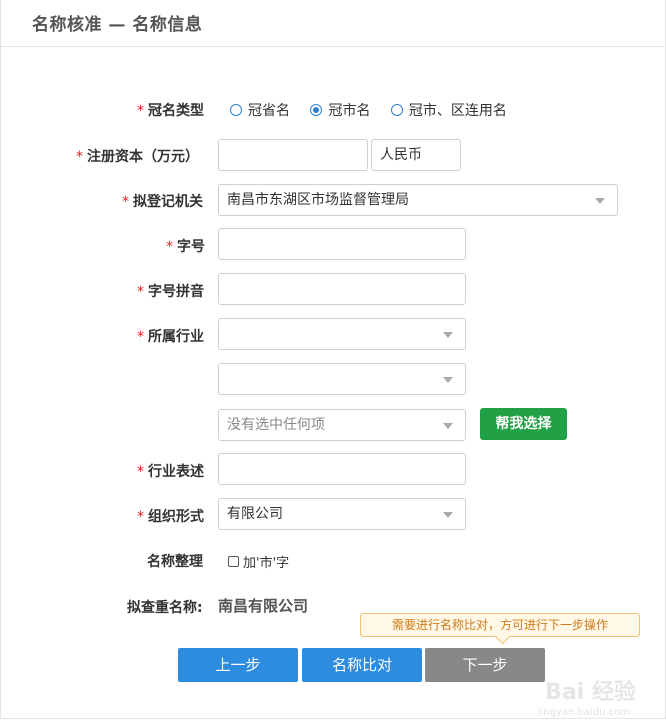 The image size is (666, 720). I want to click on capital-label: * 注册资本（万元）, so click(137, 157).